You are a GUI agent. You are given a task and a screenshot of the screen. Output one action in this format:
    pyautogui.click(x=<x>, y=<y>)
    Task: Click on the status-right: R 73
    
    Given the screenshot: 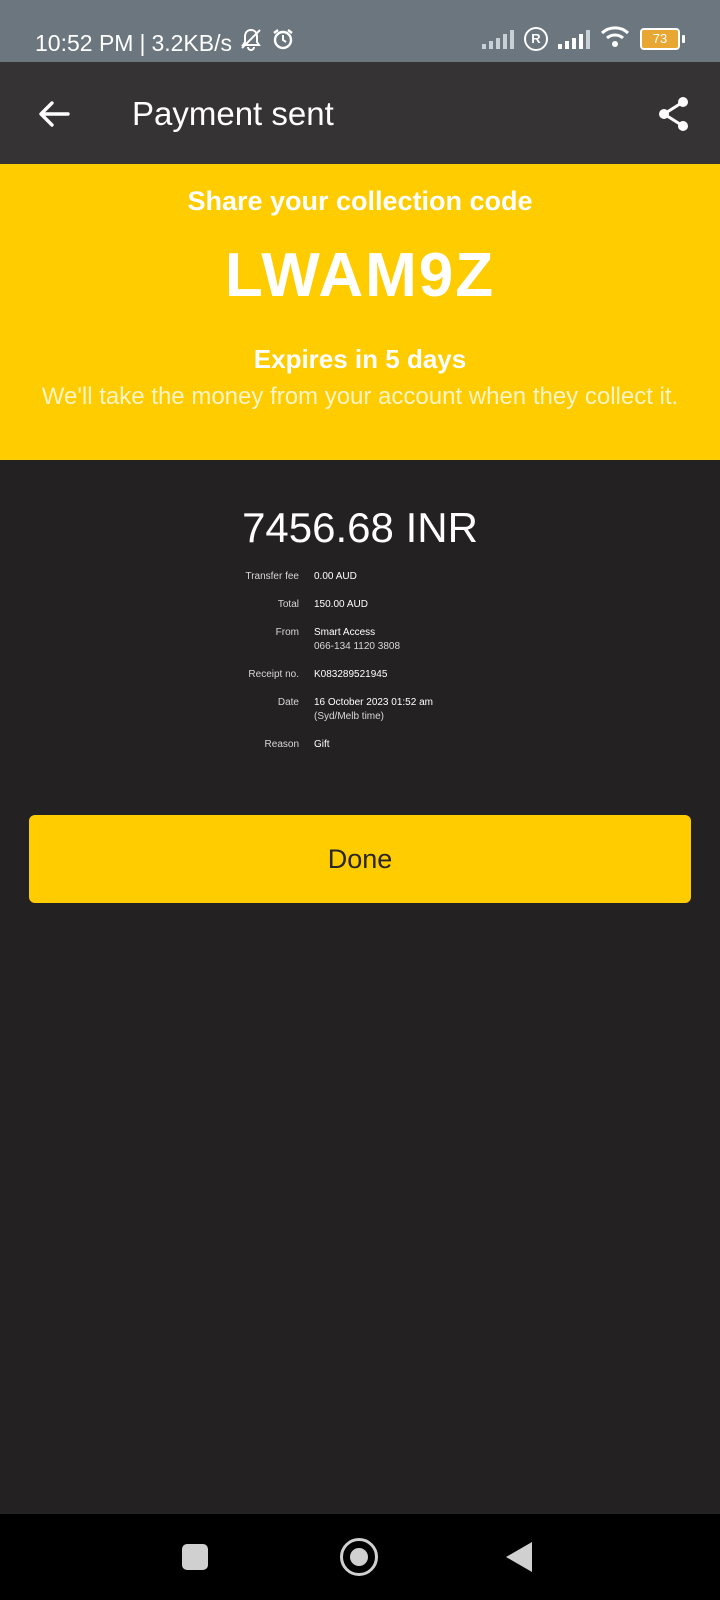 What is the action you would take?
    pyautogui.click(x=583, y=39)
    